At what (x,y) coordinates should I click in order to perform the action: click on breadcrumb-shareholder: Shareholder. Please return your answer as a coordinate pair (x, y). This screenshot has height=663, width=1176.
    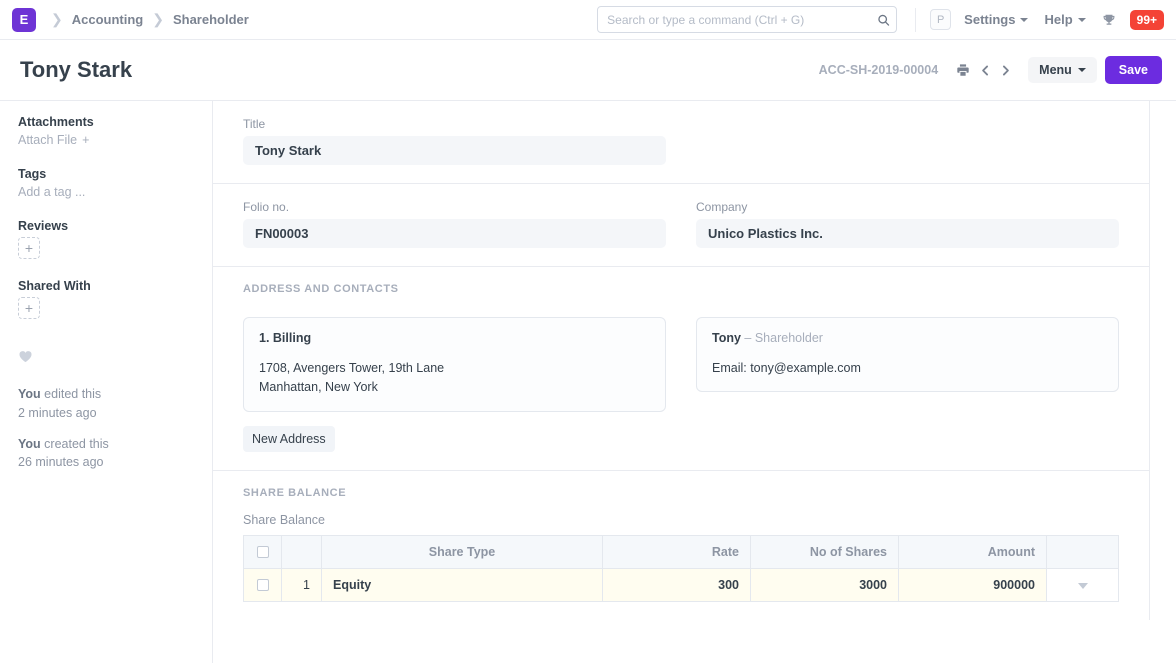
    Looking at the image, I should click on (211, 19).